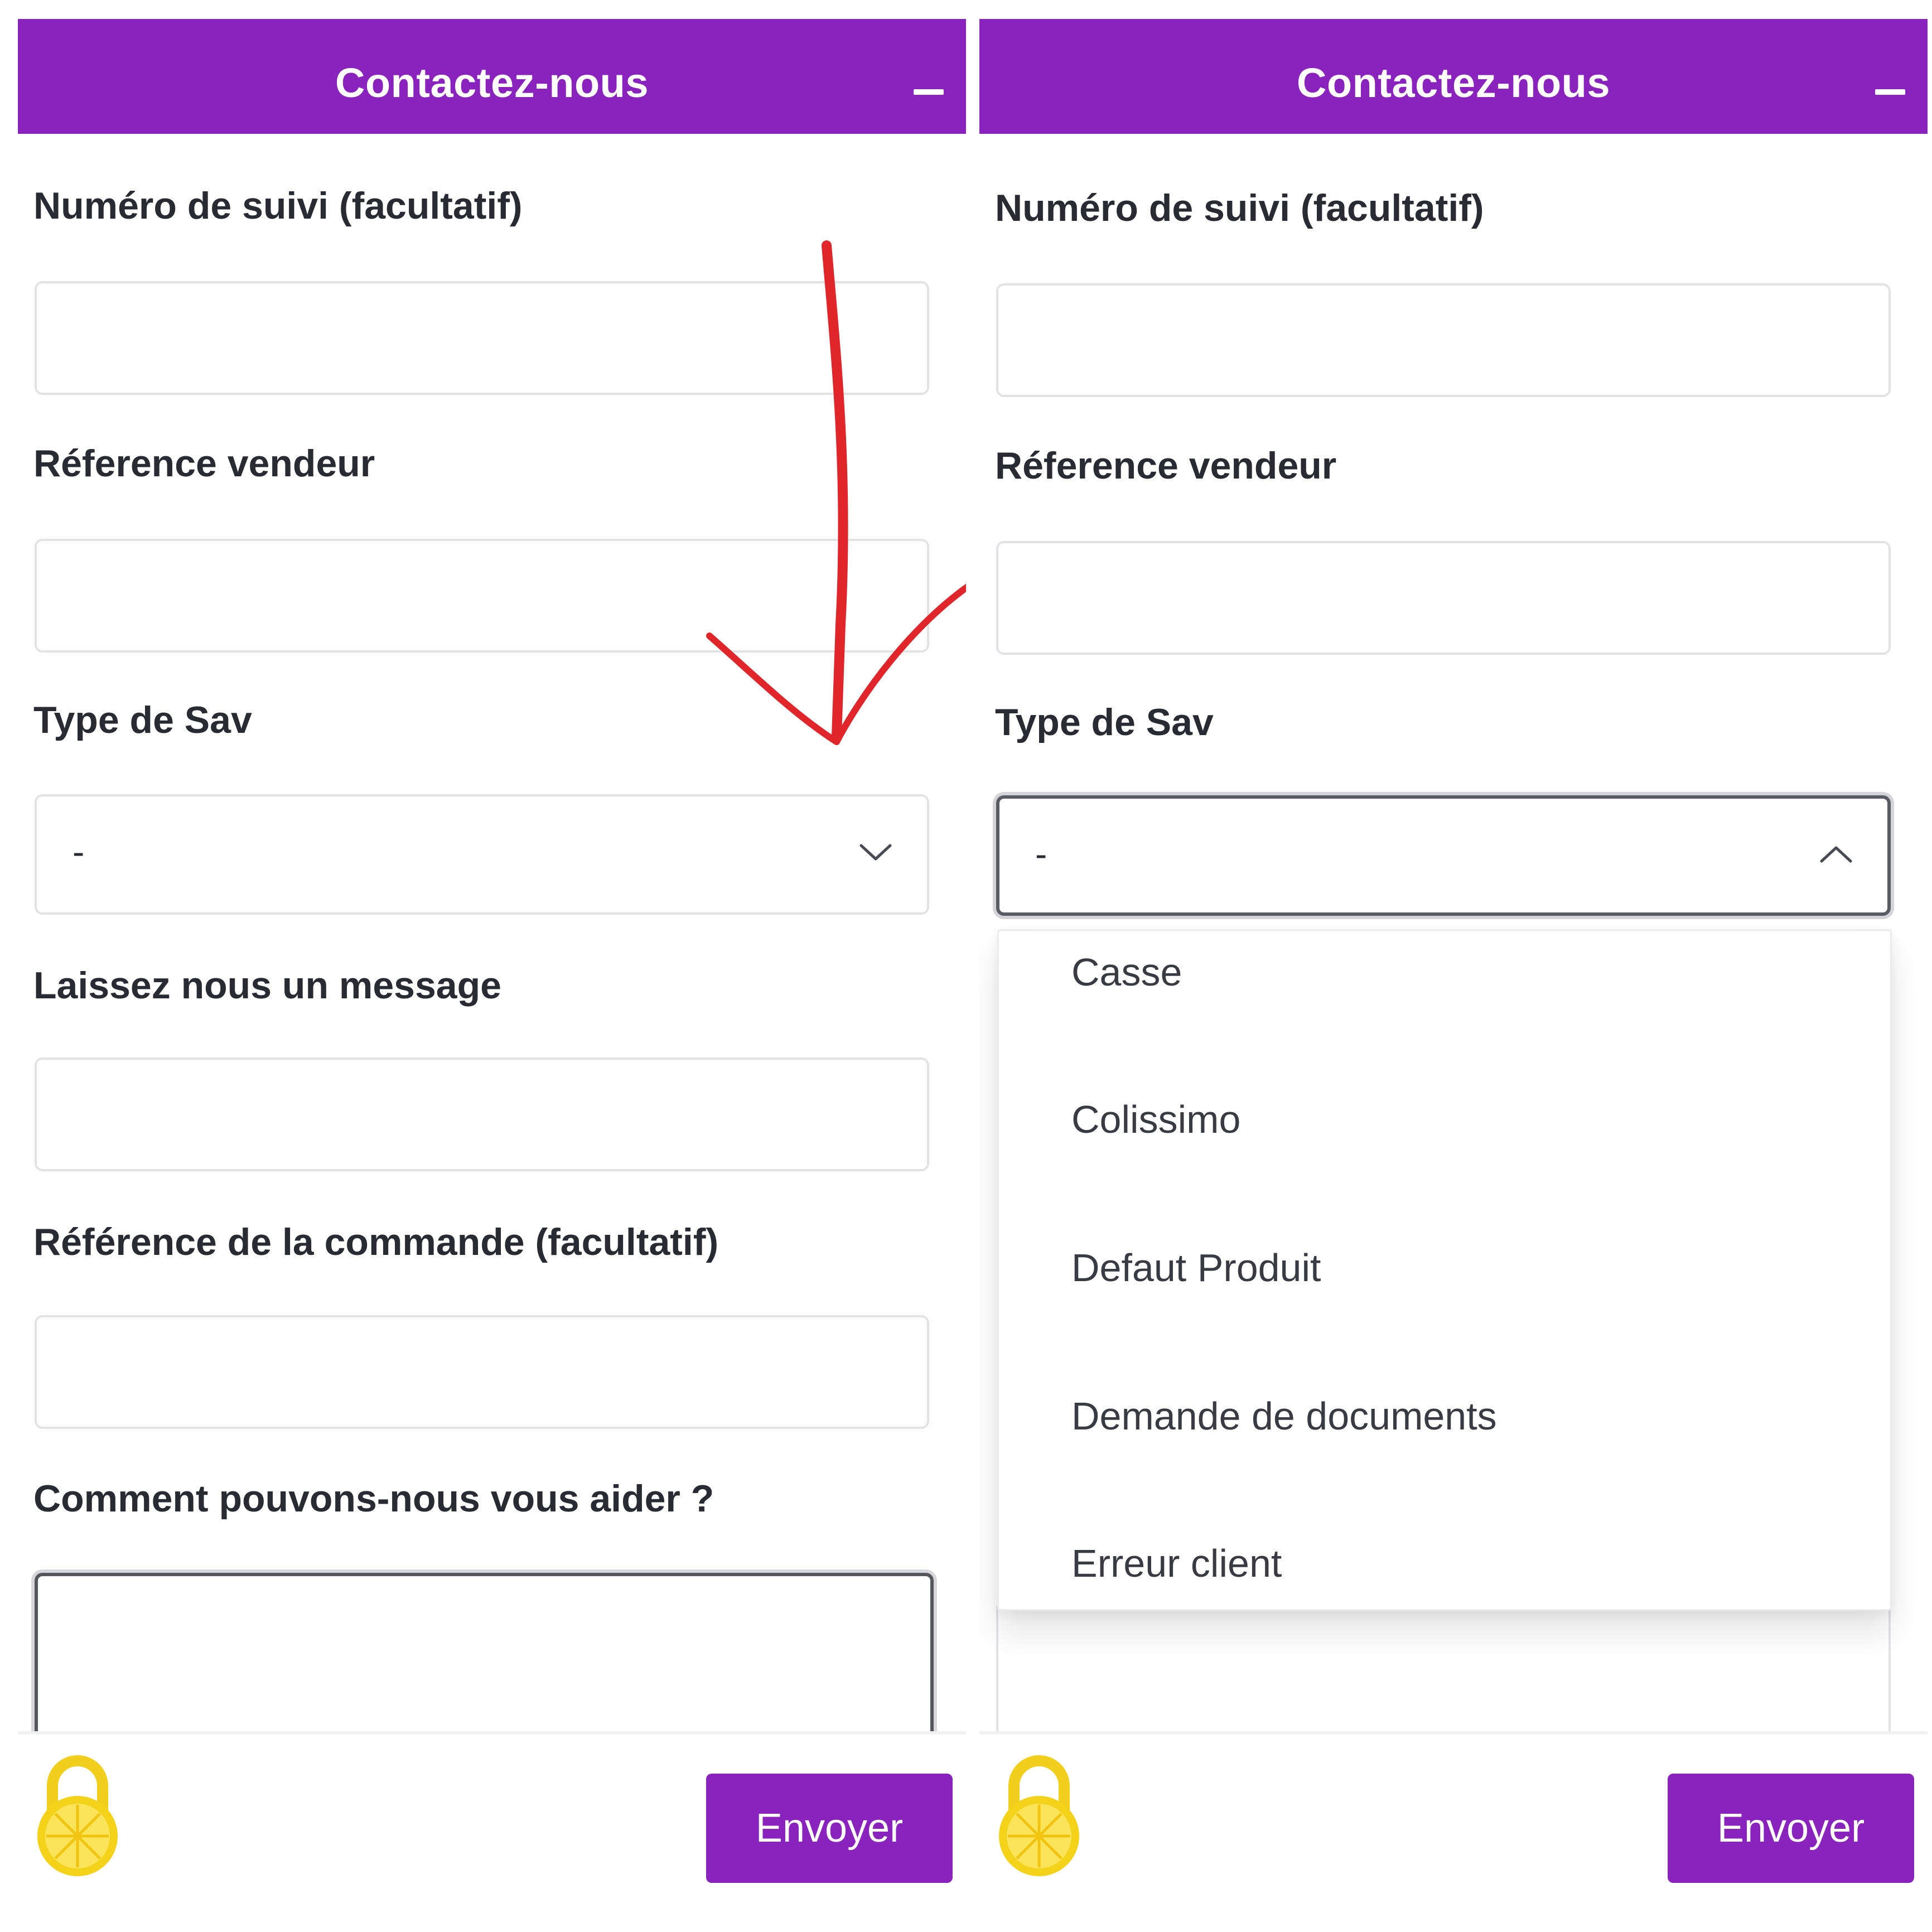 This screenshot has width=1932, height=1932. Describe the element at coordinates (1126, 972) in the screenshot. I see `dropdown-option: Casse` at that location.